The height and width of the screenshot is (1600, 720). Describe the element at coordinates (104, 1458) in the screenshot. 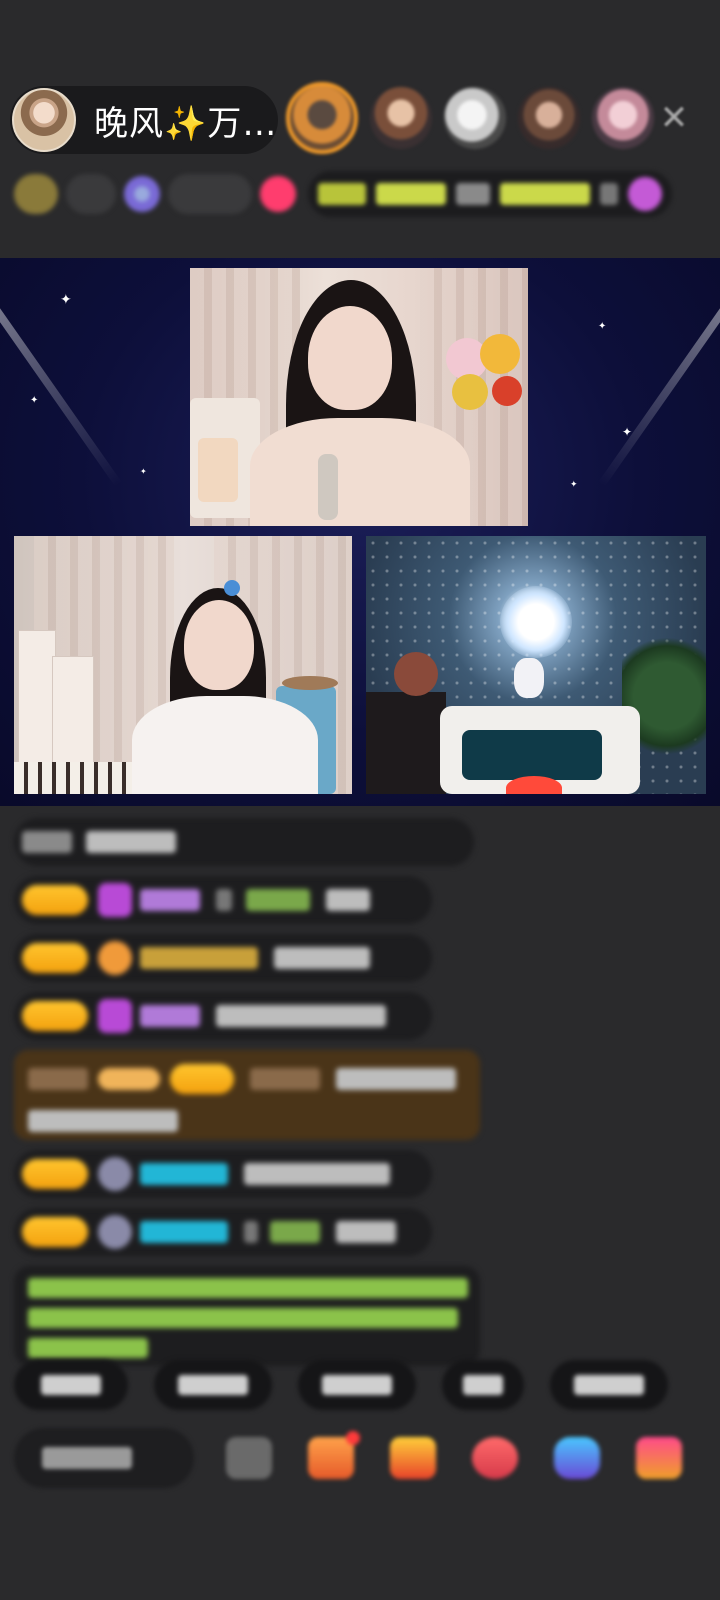

I see `chat-input` at that location.